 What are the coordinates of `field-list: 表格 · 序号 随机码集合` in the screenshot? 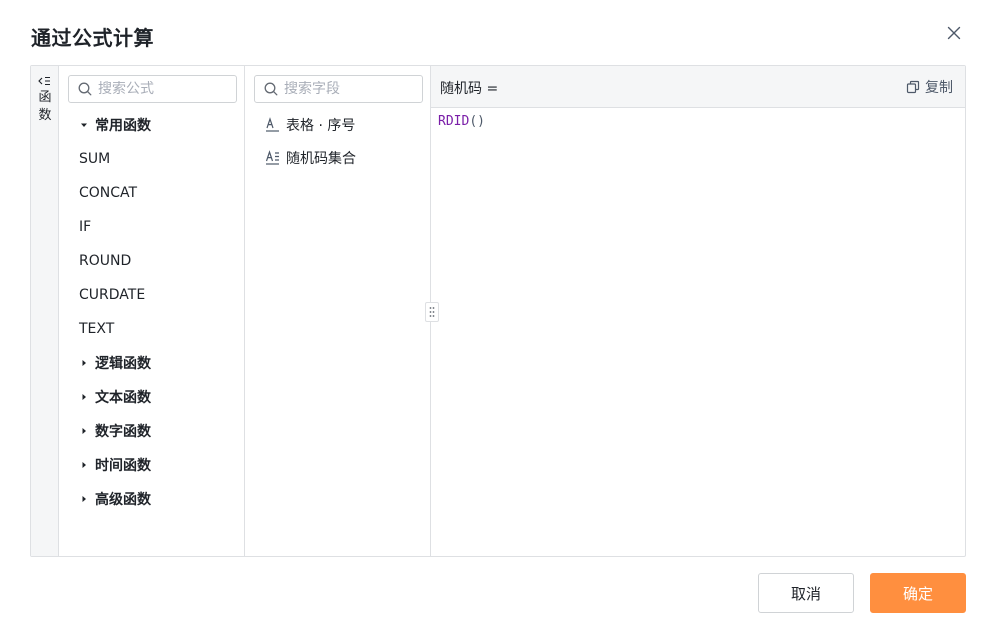 It's located at (337, 141).